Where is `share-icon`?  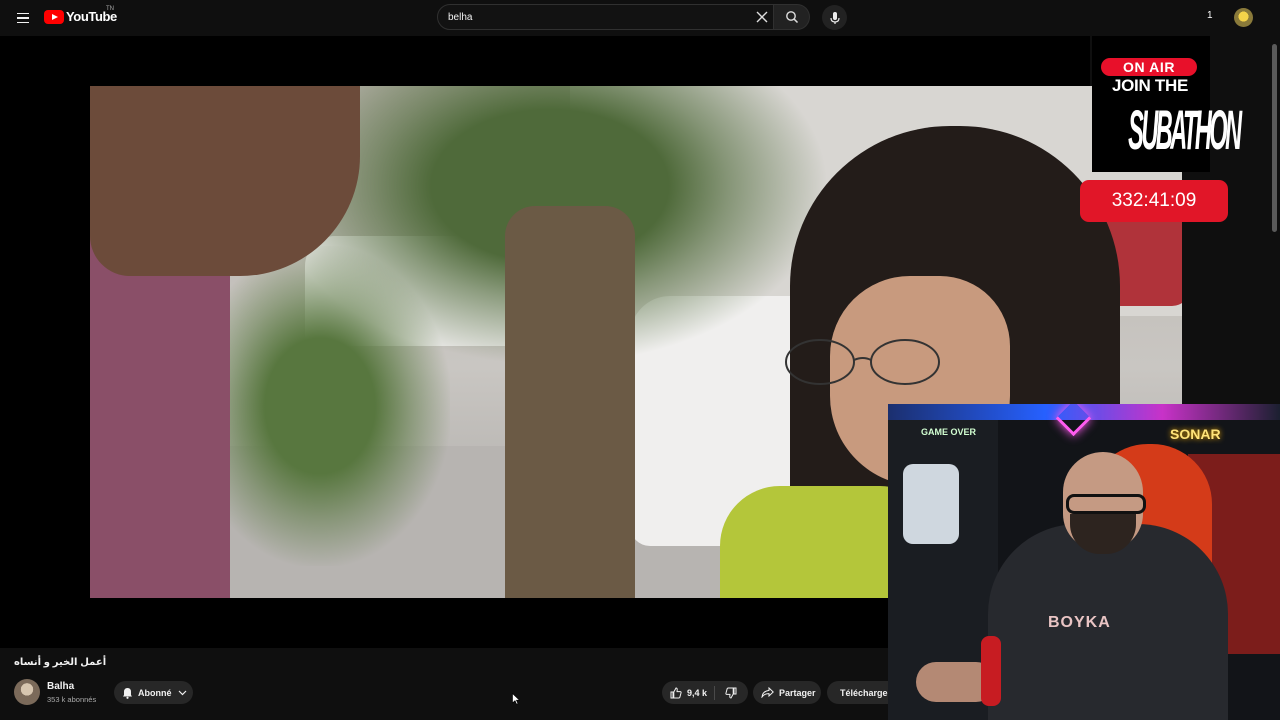 share-icon is located at coordinates (767, 692).